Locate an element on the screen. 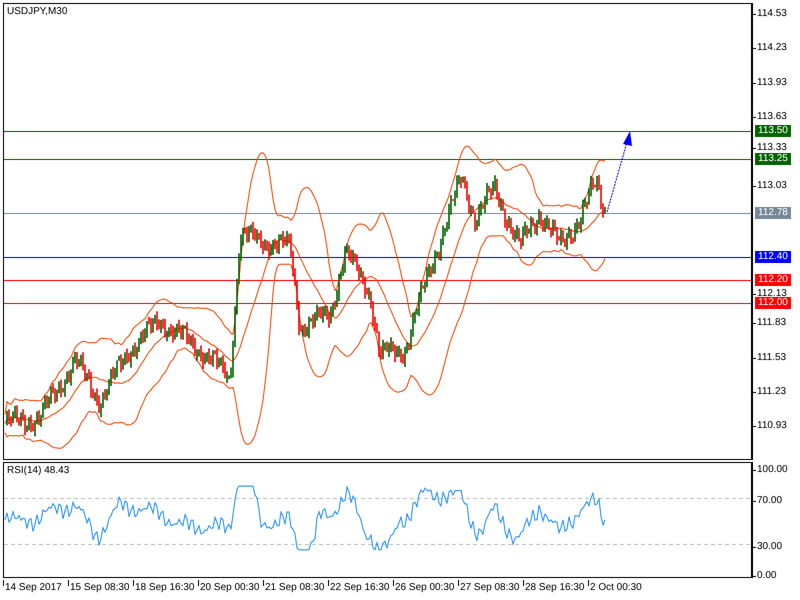 The height and width of the screenshot is (600, 800). chart-title: USDJPY,M30 is located at coordinates (37, 11).